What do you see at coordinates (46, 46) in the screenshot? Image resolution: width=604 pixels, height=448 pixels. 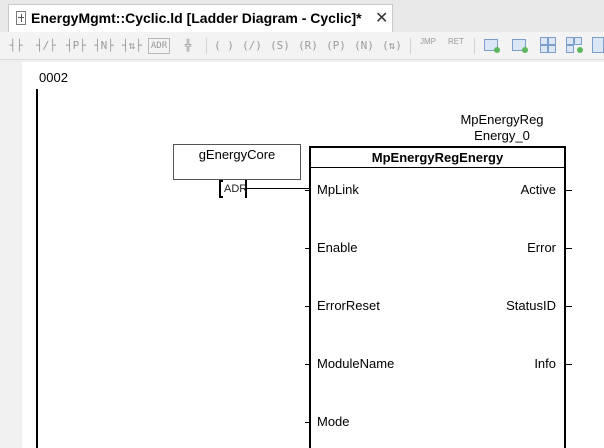 I see `negated-contact-icon: ┤/├` at bounding box center [46, 46].